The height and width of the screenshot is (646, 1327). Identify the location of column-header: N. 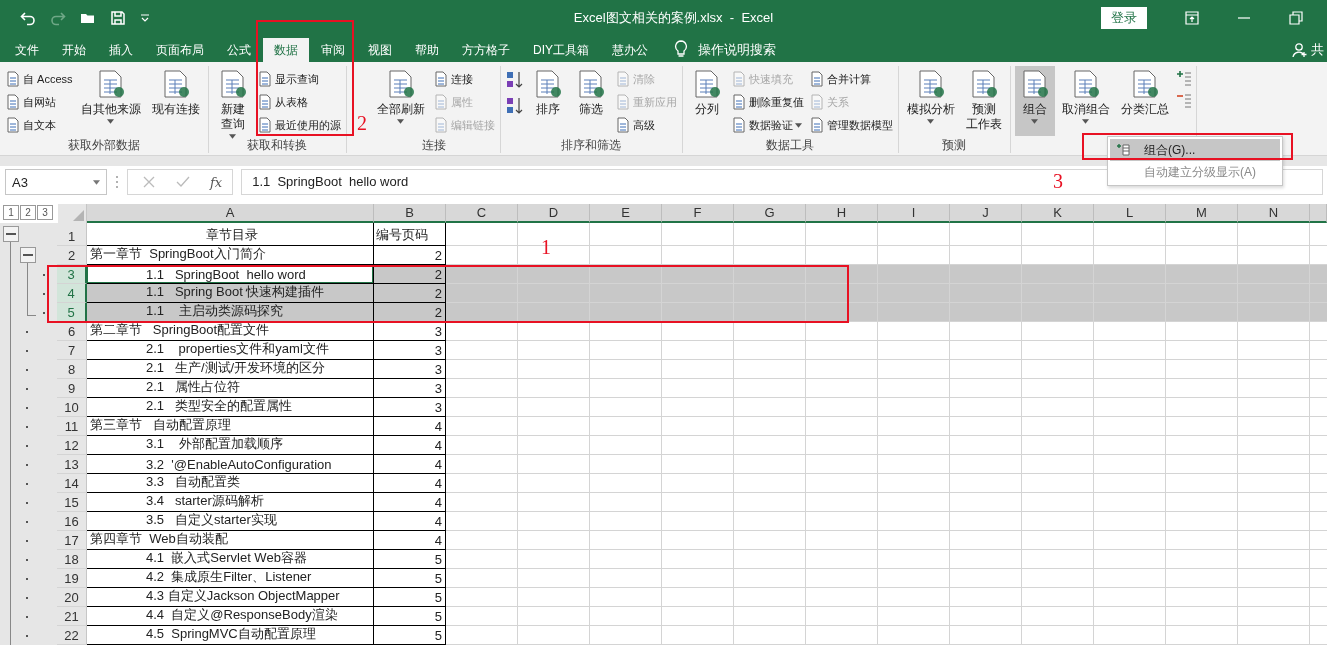
(1274, 213).